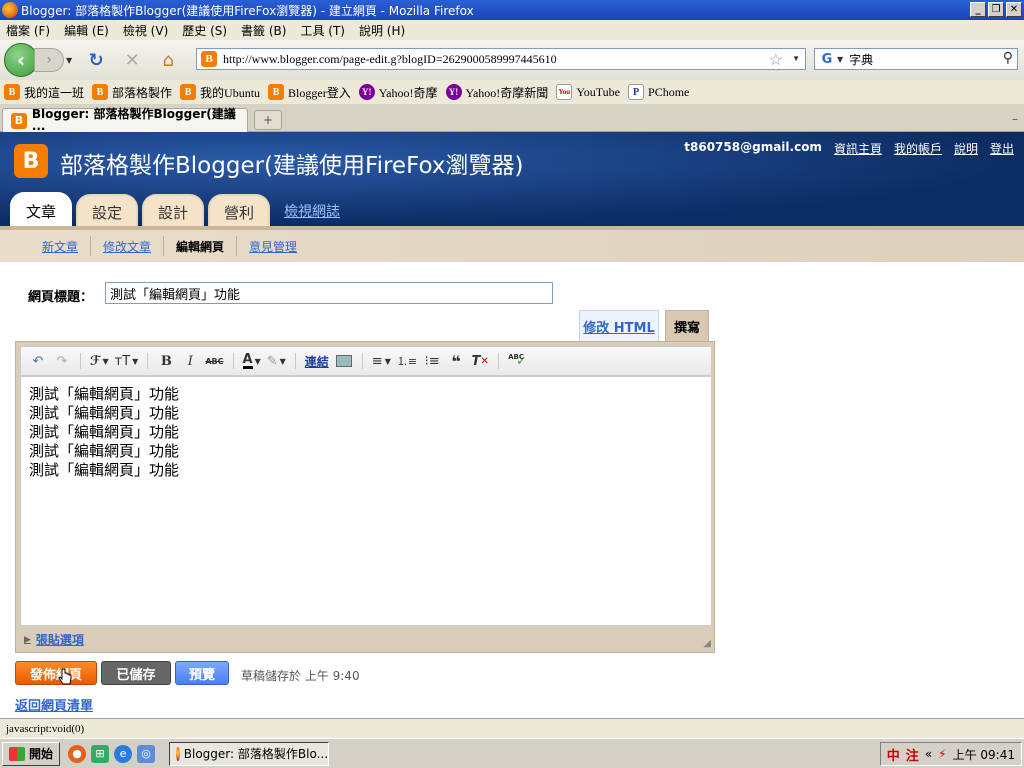 The image size is (1024, 768). Describe the element at coordinates (1015, 119) in the screenshot. I see `close-tab-icon: –` at that location.